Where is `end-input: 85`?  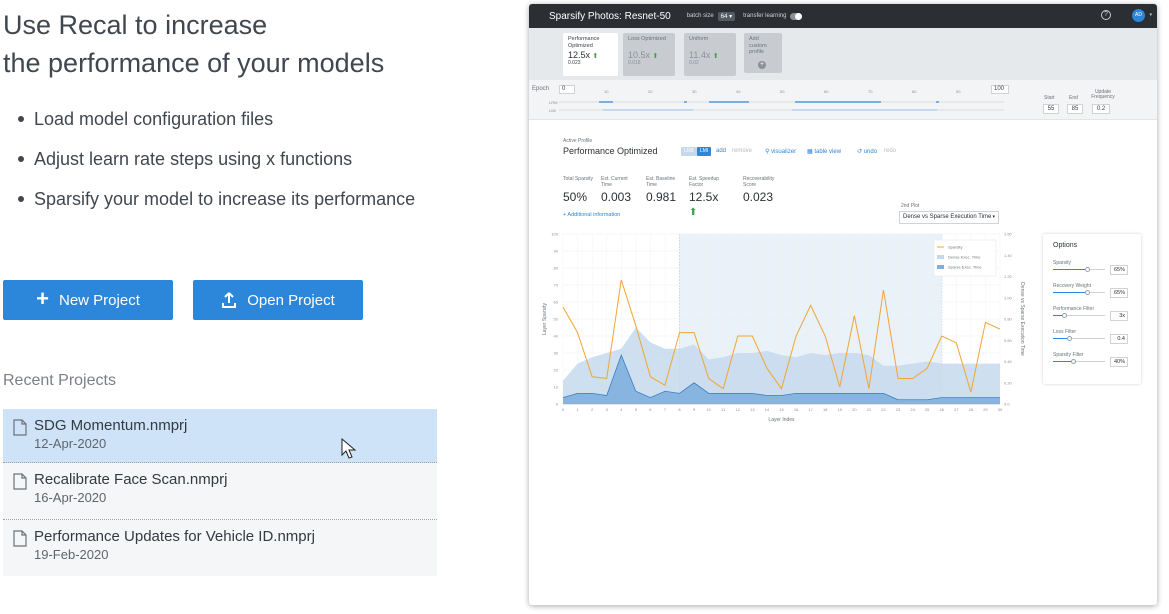
end-input: 85 is located at coordinates (1075, 109).